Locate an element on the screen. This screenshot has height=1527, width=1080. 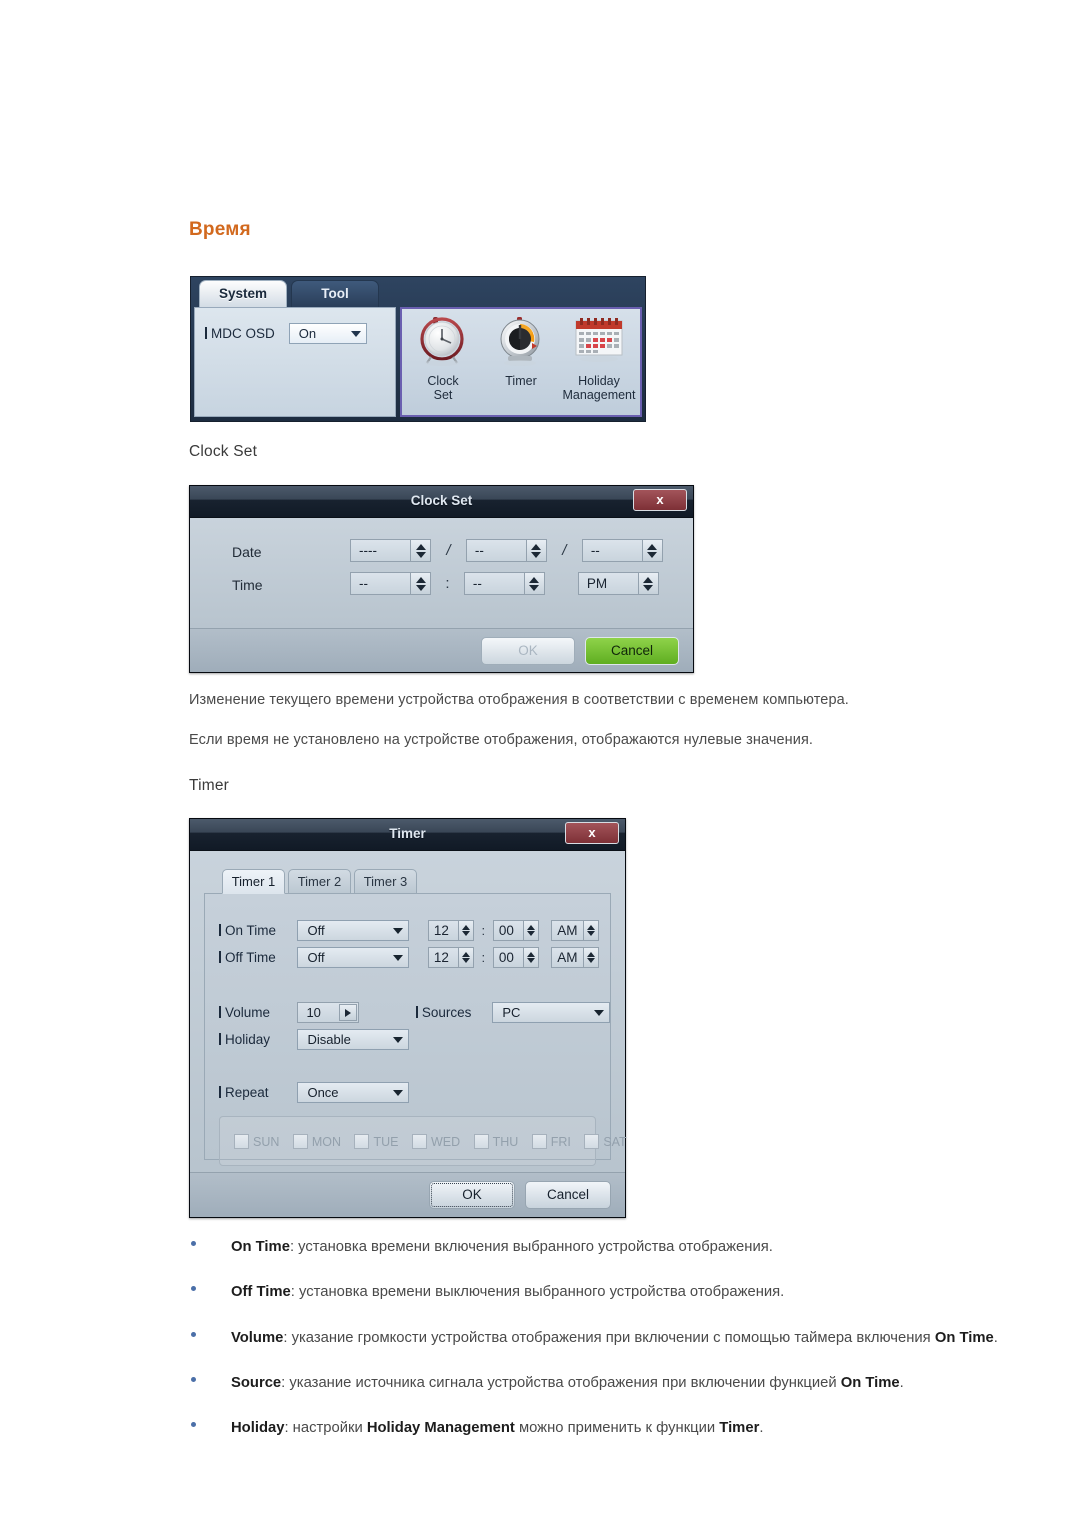
time-minute-spinner: -- is located at coordinates (504, 583).